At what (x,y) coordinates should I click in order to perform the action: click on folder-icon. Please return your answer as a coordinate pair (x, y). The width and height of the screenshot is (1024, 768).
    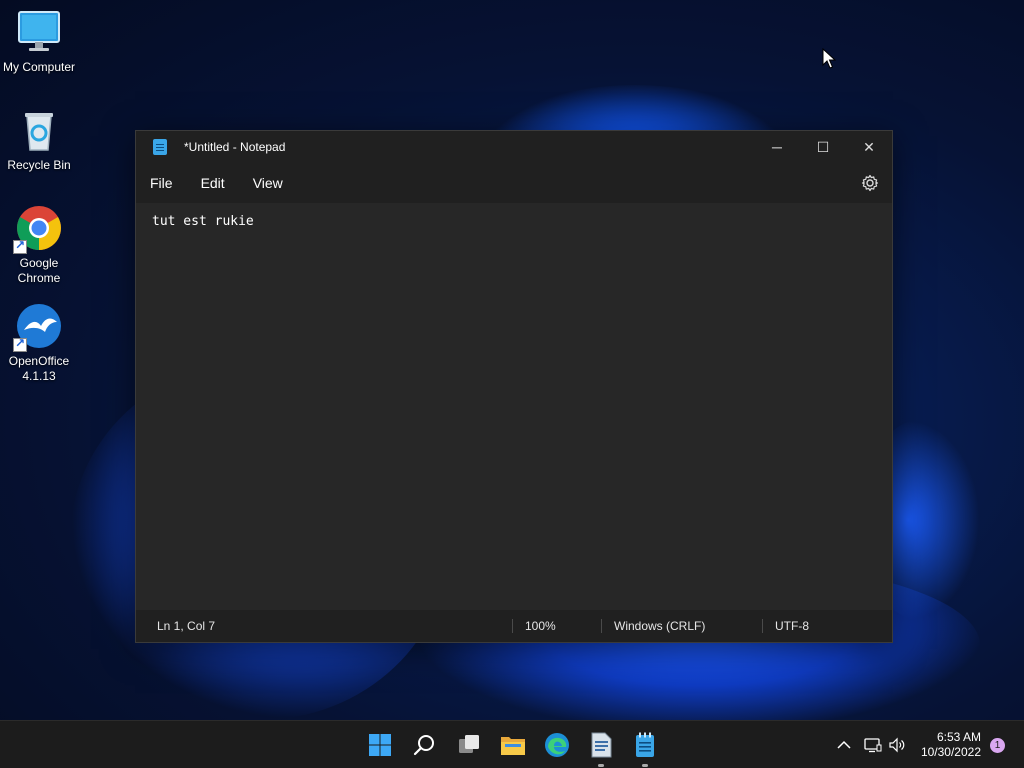
    Looking at the image, I should click on (513, 746).